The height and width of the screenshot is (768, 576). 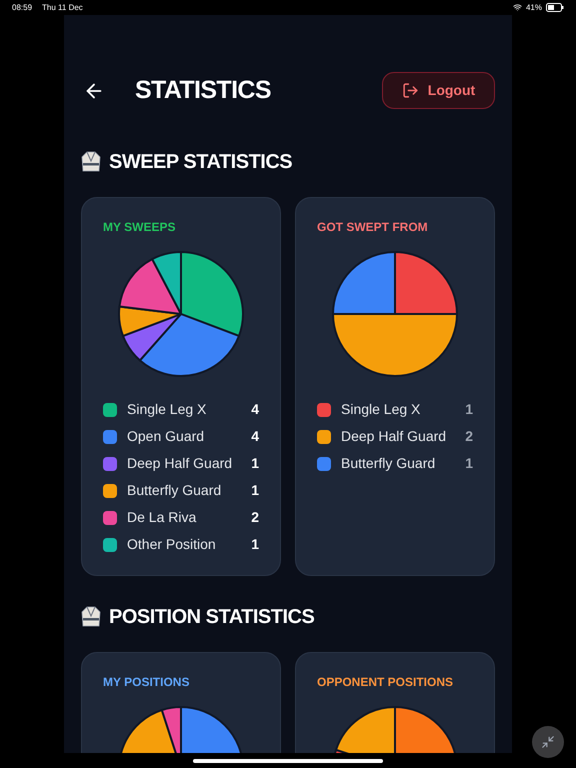 What do you see at coordinates (203, 90) in the screenshot?
I see `page-title: STATISTICS` at bounding box center [203, 90].